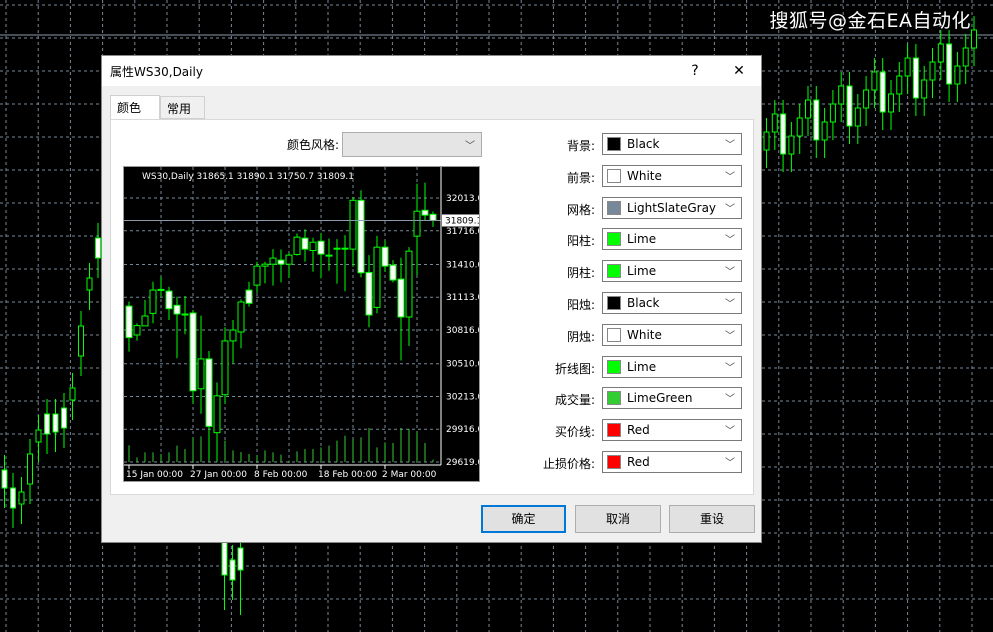 Image resolution: width=993 pixels, height=632 pixels. What do you see at coordinates (462, 298) in the screenshot?
I see `price-tick-label: 31113.0` at bounding box center [462, 298].